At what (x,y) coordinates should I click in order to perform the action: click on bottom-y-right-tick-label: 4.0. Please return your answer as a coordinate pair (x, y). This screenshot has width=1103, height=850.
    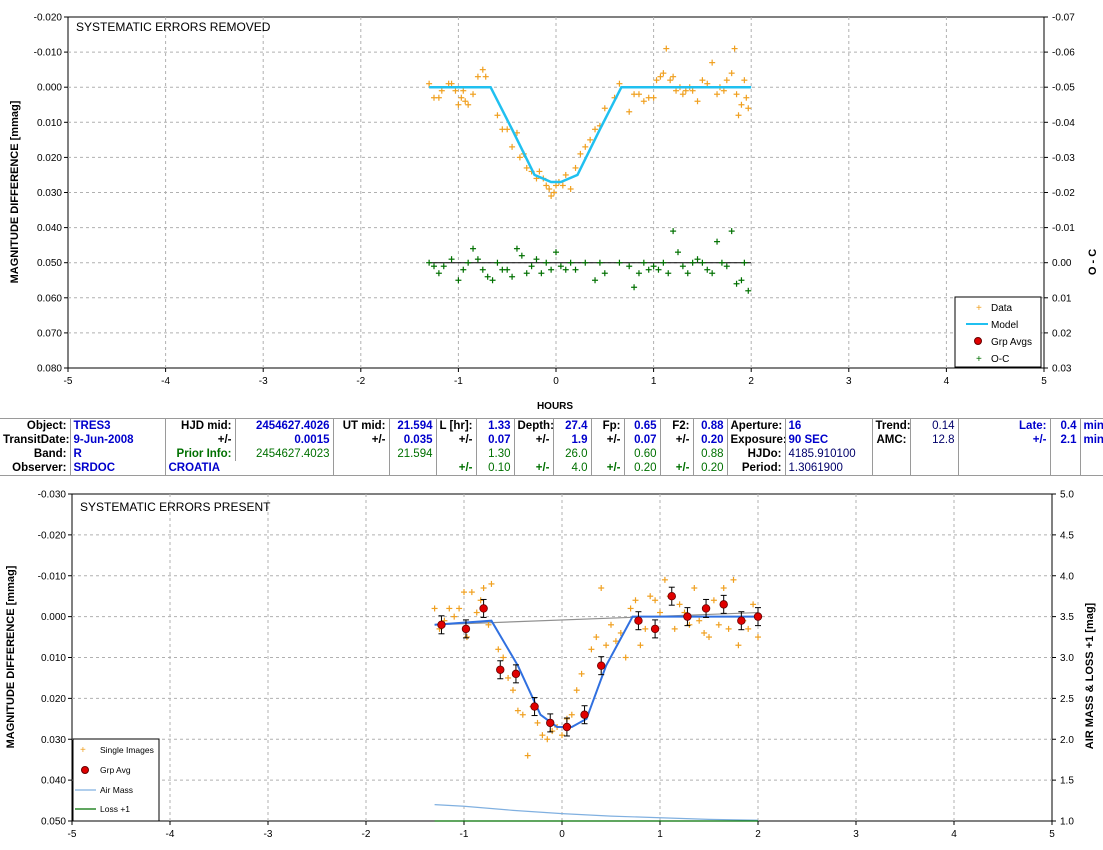
    Looking at the image, I should click on (1067, 576).